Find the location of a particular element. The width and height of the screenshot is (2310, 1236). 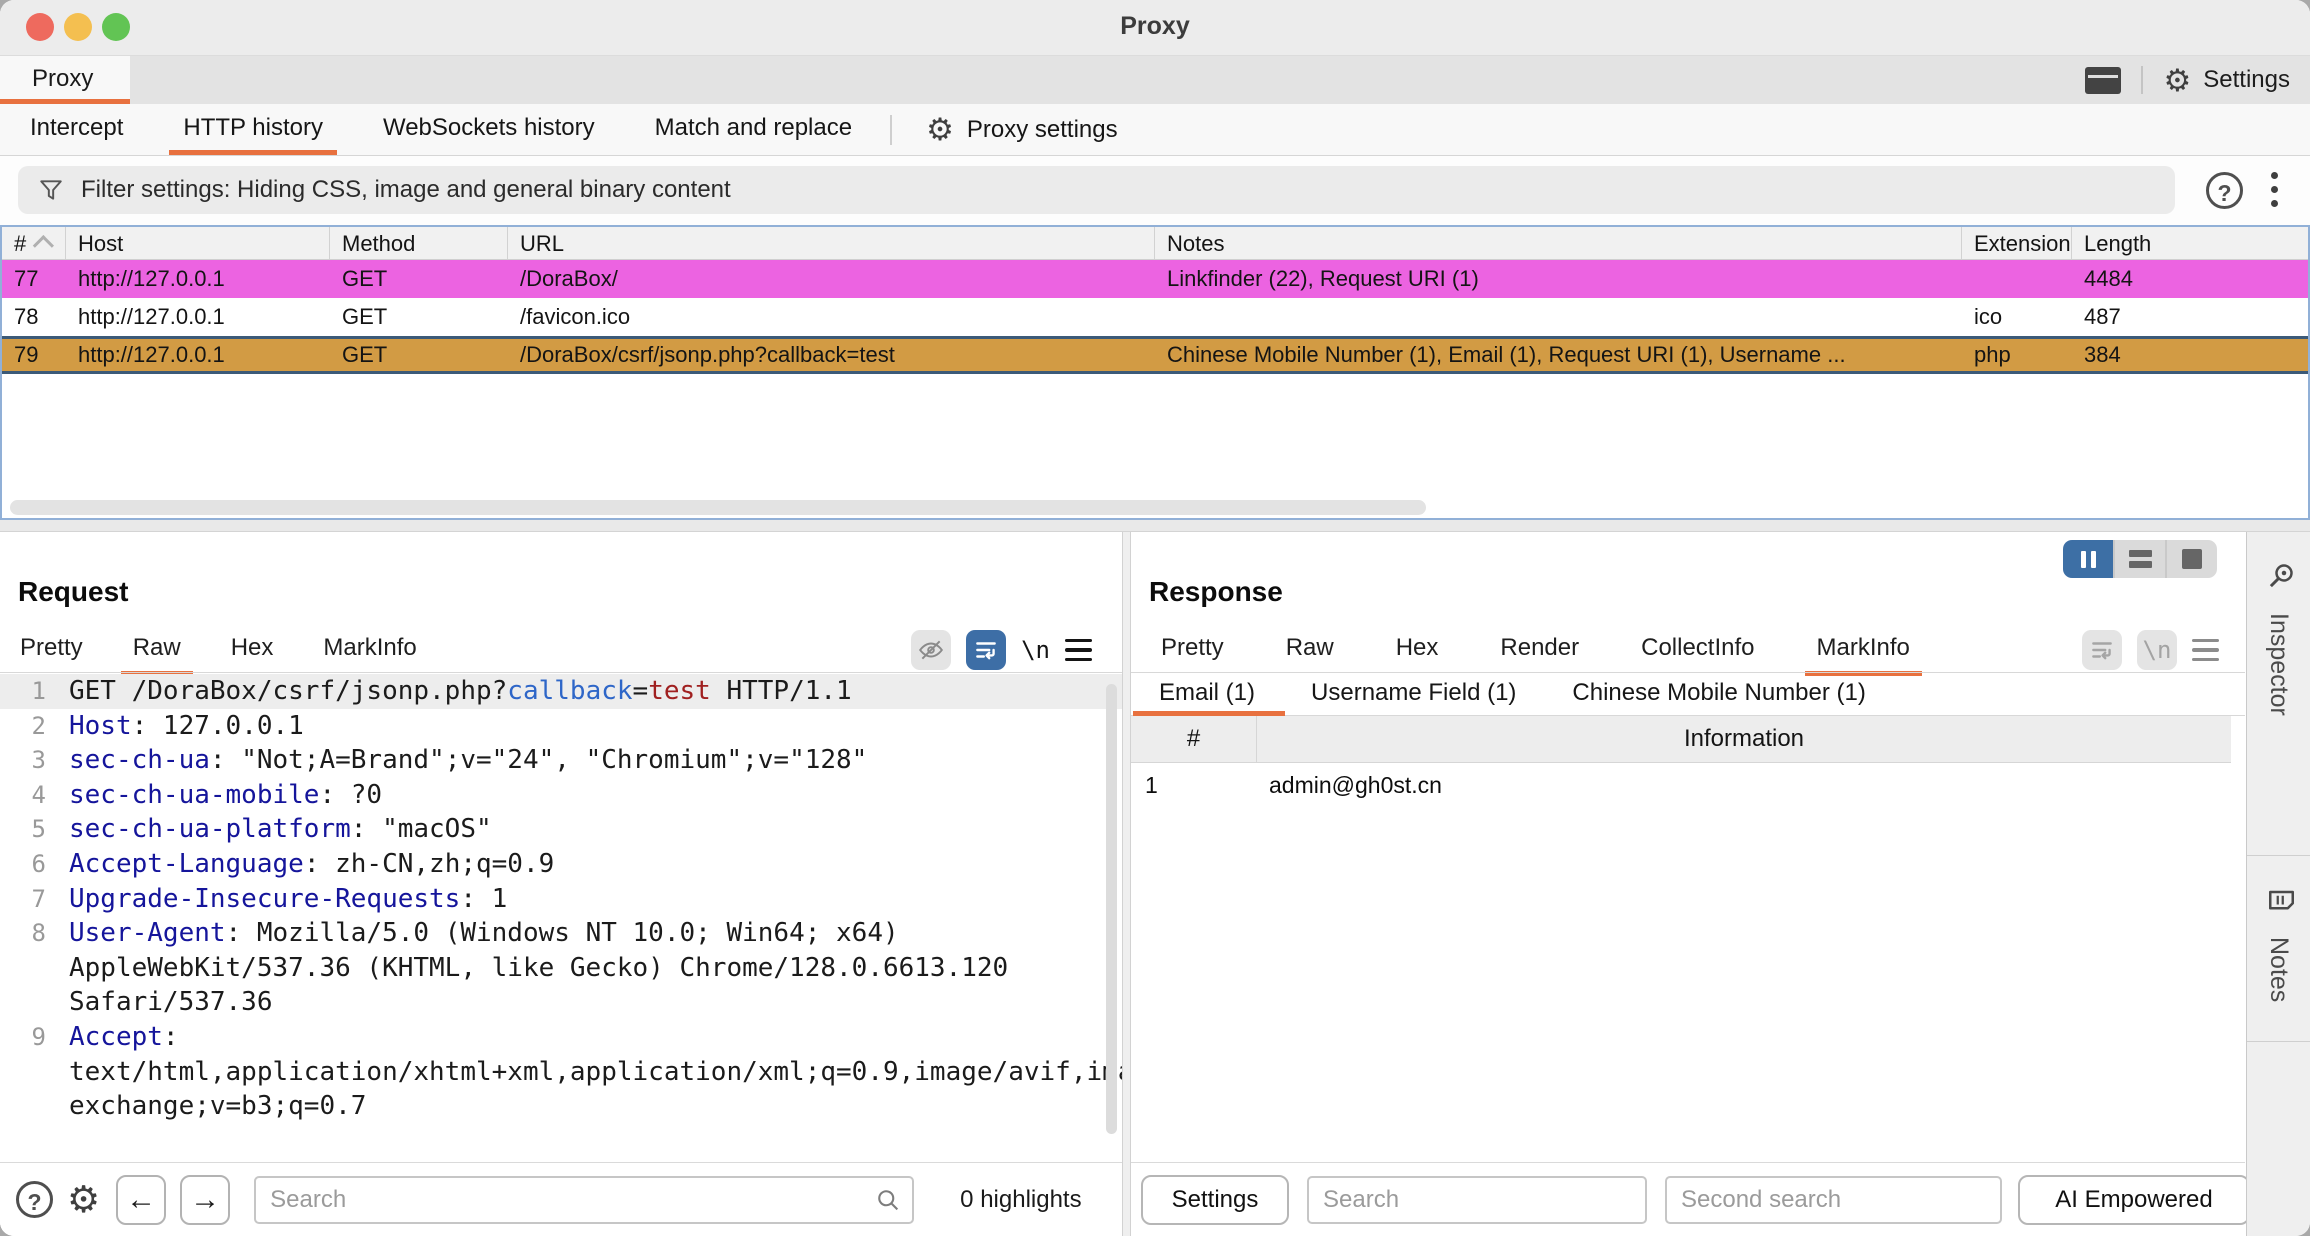

tab-proxy-label: Proxy is located at coordinates (63, 78).